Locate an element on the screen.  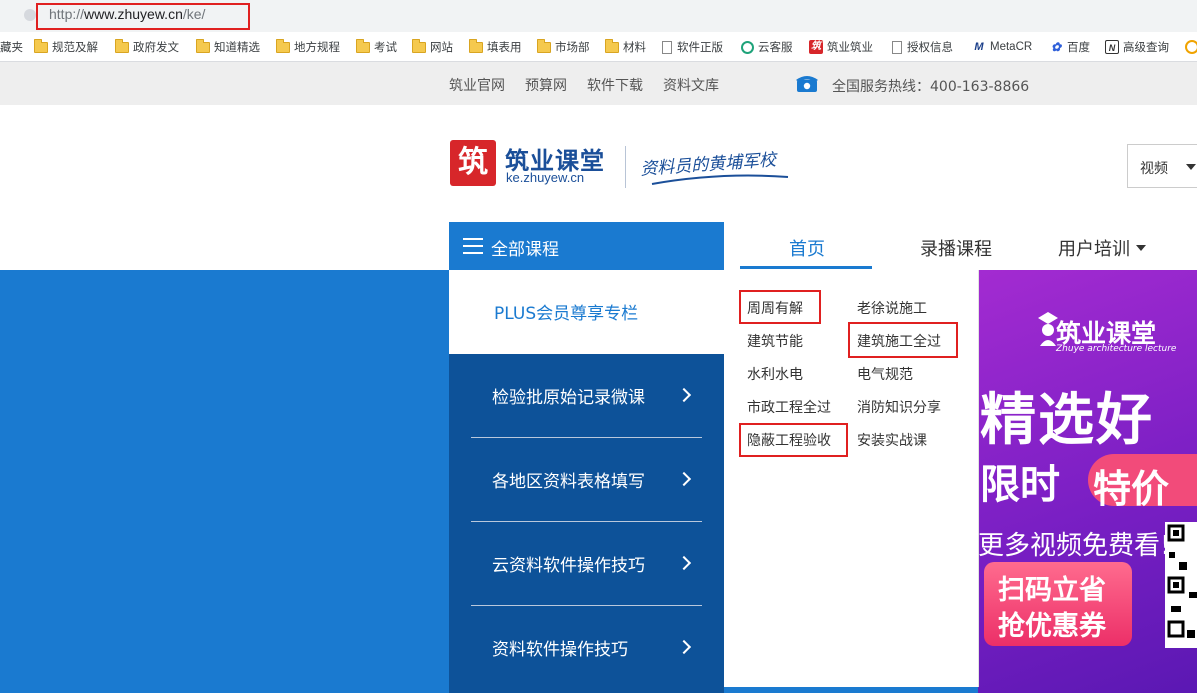
category-plus-label: PLUS会员尊享专栏 is located at coordinates (566, 314).